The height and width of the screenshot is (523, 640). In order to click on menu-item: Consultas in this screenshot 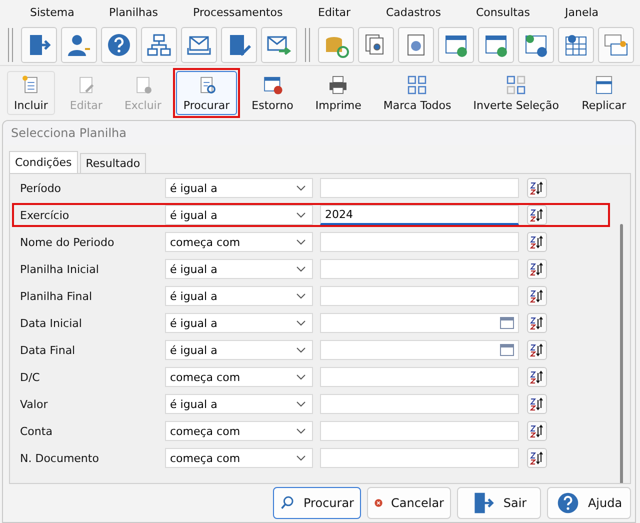, I will do `click(520, 12)`.